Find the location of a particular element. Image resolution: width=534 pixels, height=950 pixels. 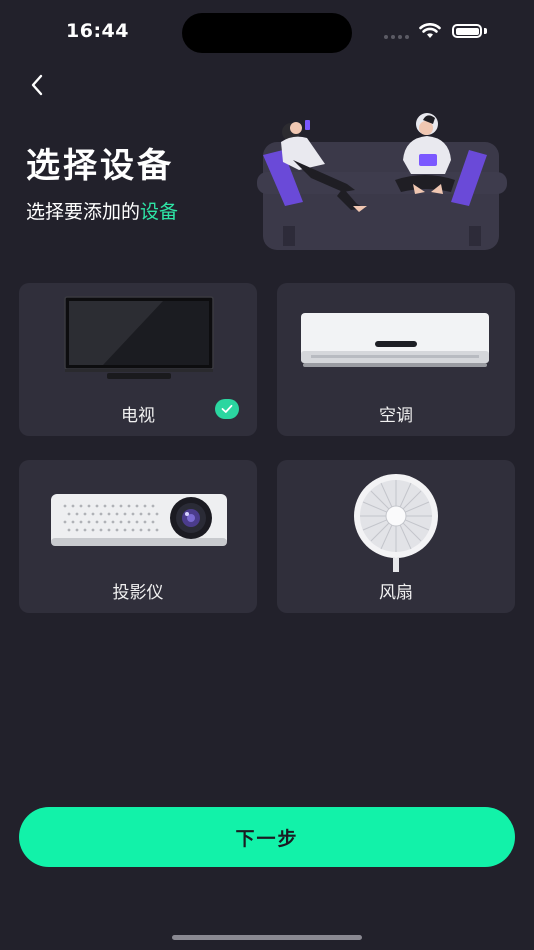

tv-icon is located at coordinates (139, 337).